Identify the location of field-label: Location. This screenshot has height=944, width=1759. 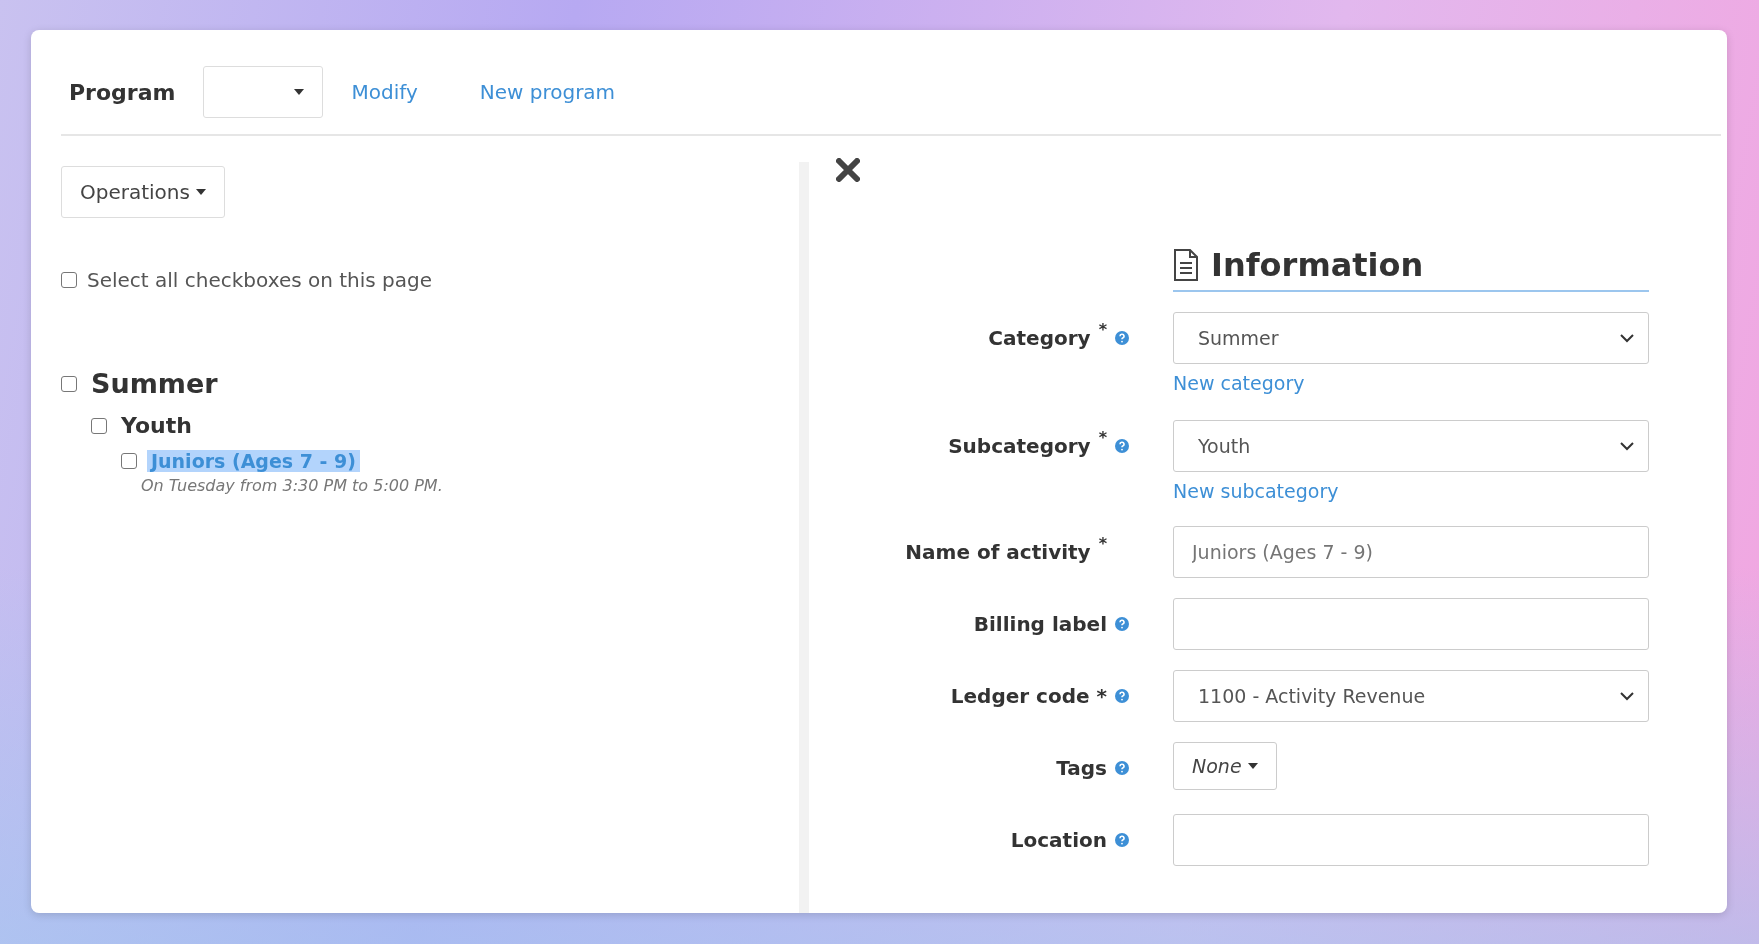
(1058, 840).